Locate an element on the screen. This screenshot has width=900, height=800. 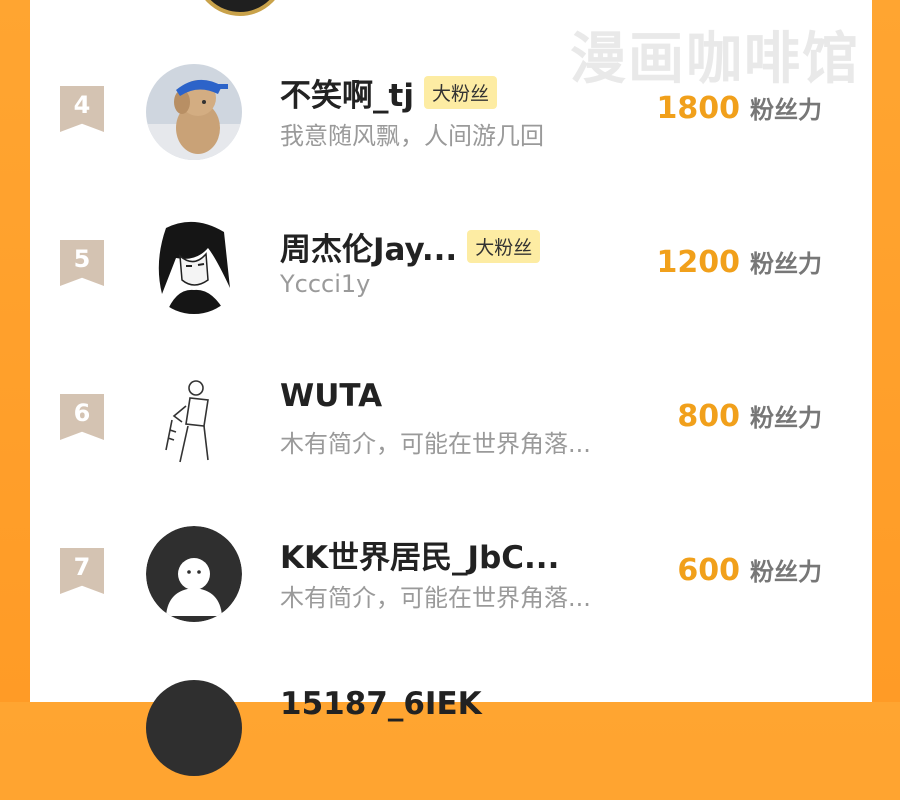
fan-row: 4 不笑啊_tj 大粉丝 我意随风飘，人间游几回 1800 粉丝力 is located at coordinates (451, 124).